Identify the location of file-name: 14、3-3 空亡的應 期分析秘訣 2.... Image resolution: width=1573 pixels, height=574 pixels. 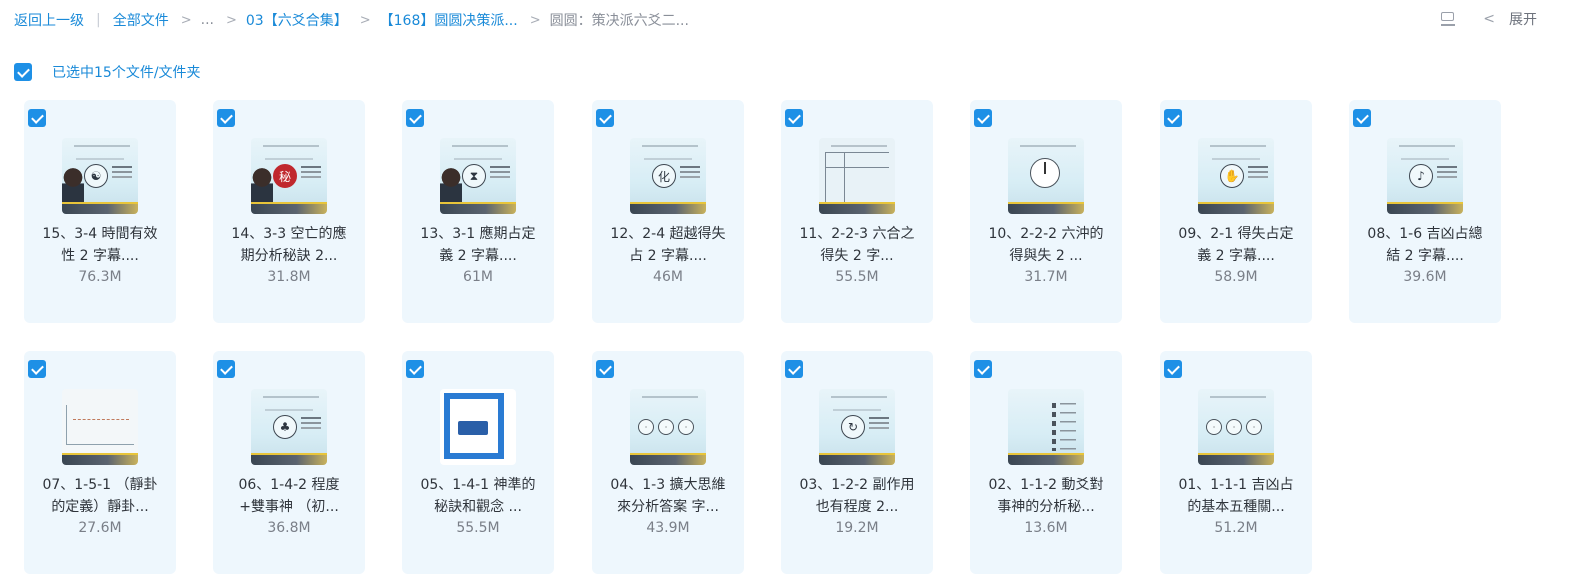
(289, 245).